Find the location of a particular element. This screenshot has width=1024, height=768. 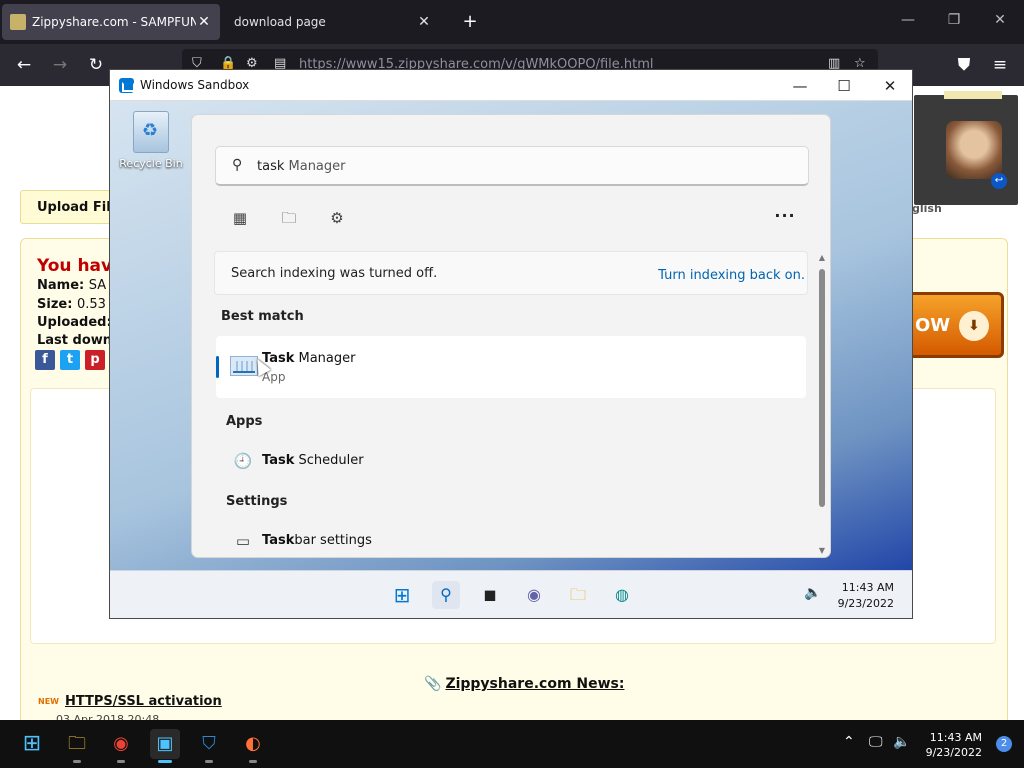

maximize-icon: ☐ is located at coordinates (844, 86).